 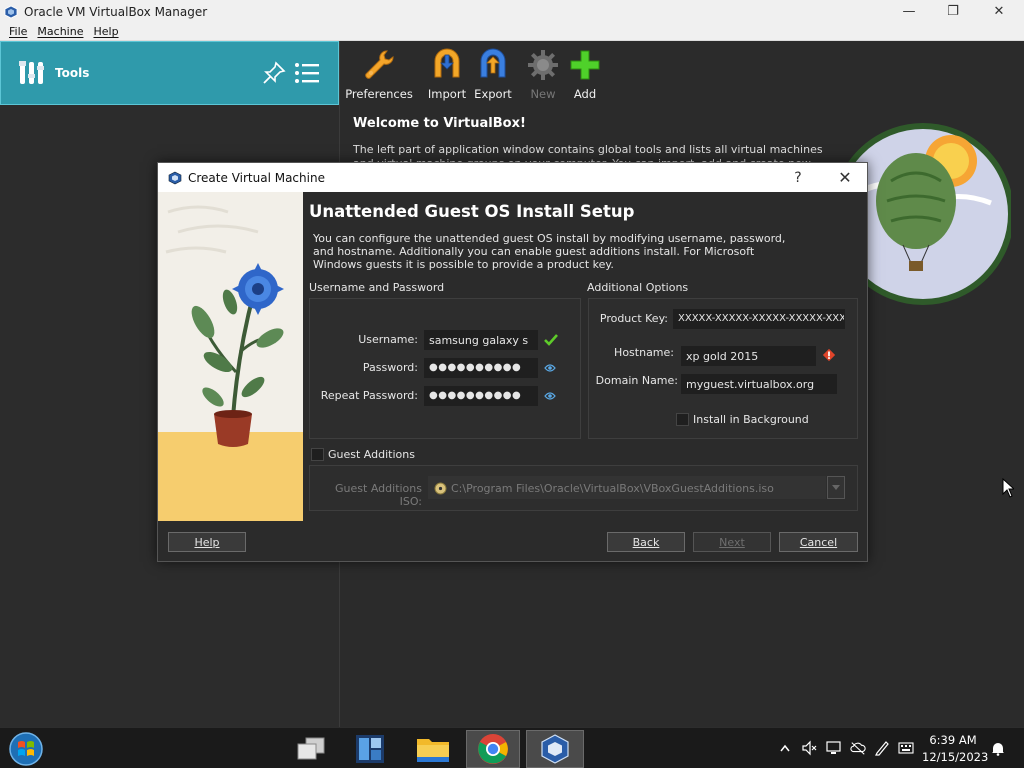 What do you see at coordinates (493, 749) in the screenshot?
I see `chrome-icon` at bounding box center [493, 749].